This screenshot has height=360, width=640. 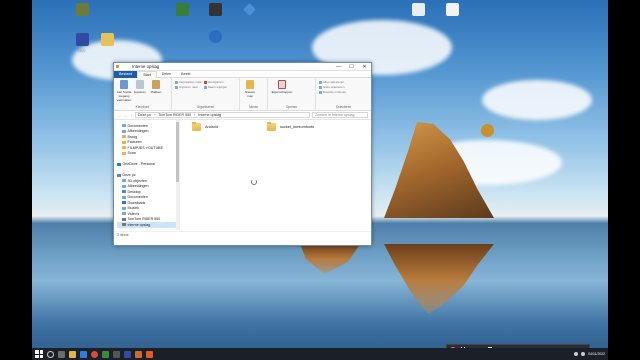 What do you see at coordinates (332, 92) in the screenshot?
I see `invert-selection-button: Selectie omkeren` at bounding box center [332, 92].